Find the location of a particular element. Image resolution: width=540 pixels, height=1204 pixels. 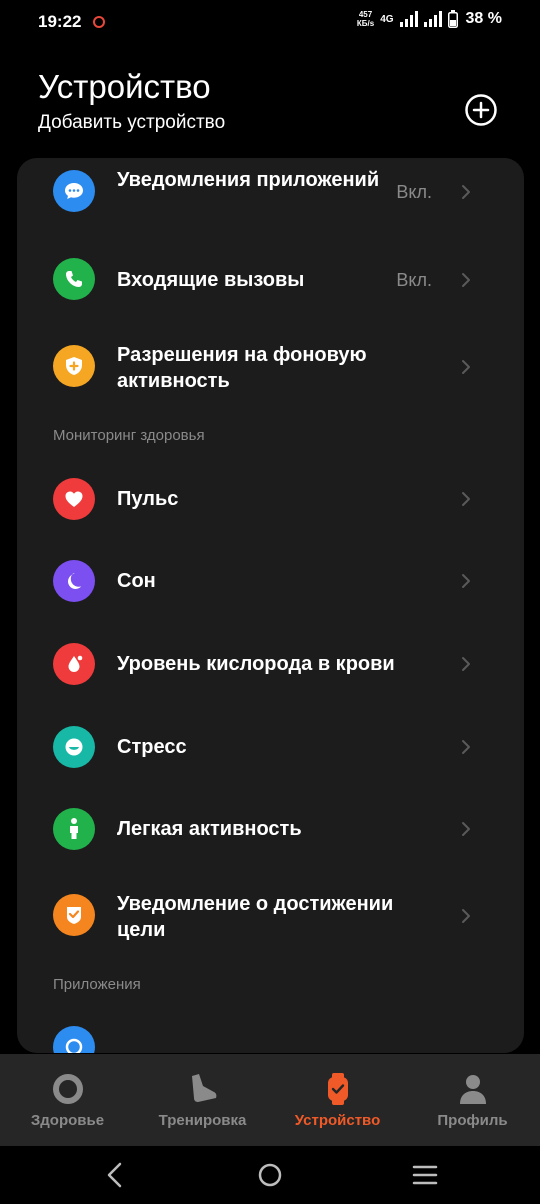

add-device-button is located at coordinates (481, 110).